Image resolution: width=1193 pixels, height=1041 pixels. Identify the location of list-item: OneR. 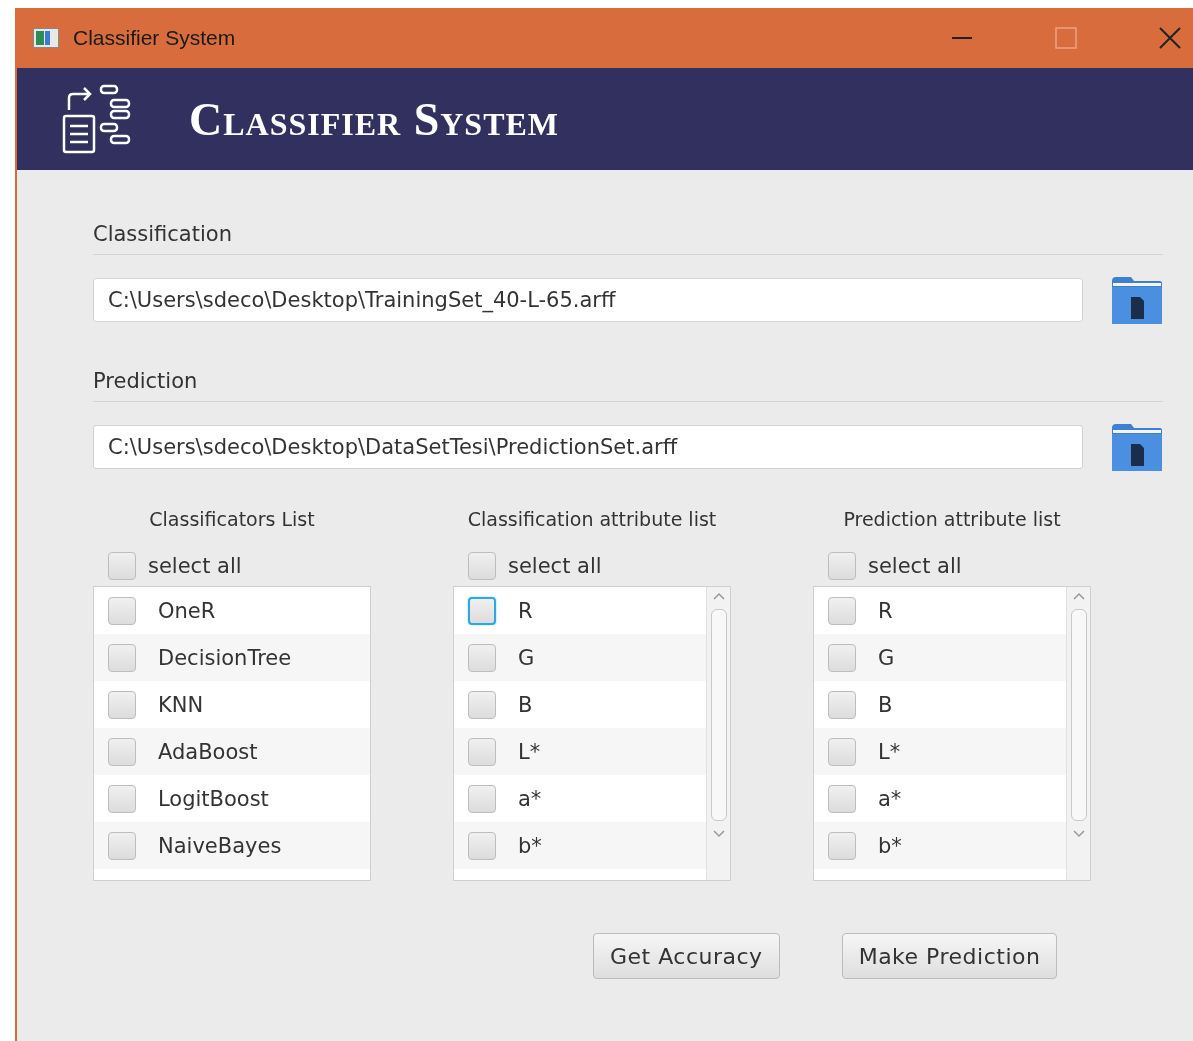
(232, 610).